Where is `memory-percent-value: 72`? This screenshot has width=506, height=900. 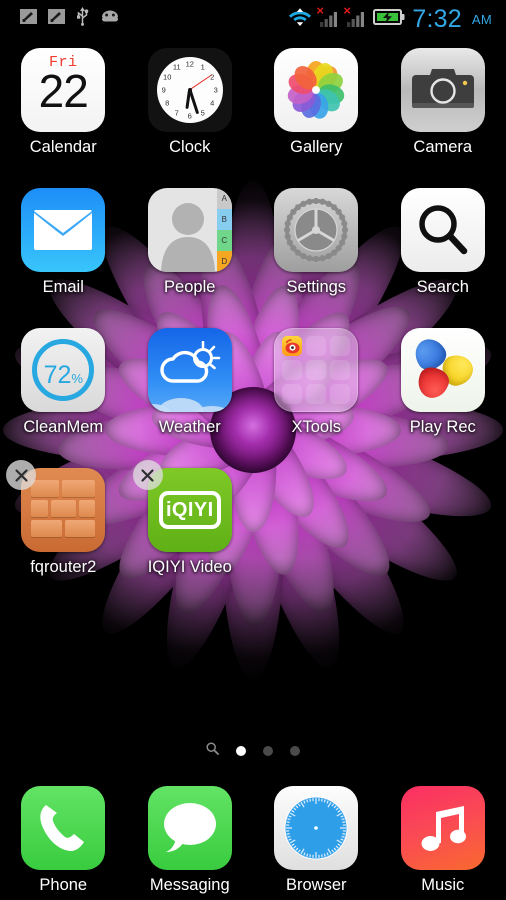
memory-percent-value: 72 is located at coordinates (57, 375).